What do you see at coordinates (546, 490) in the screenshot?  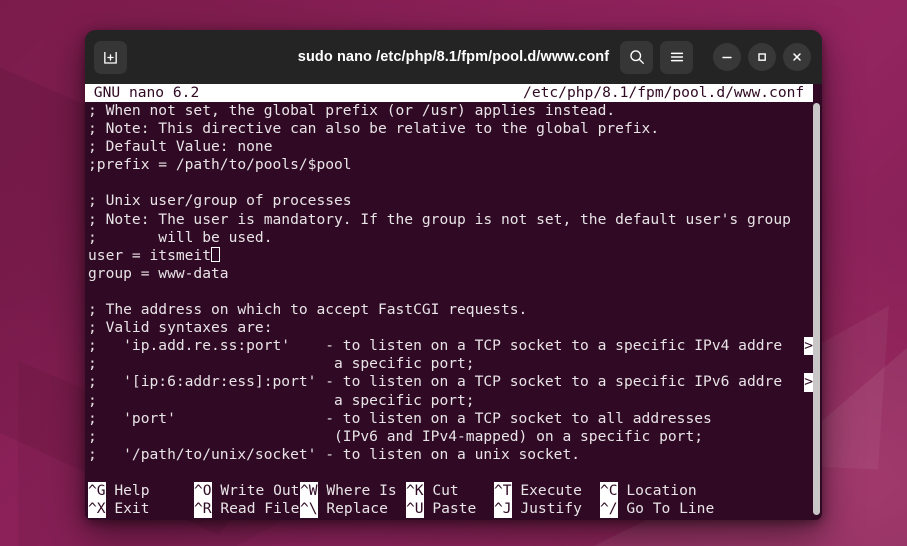 I see `nano-shortcut-label: Execute` at bounding box center [546, 490].